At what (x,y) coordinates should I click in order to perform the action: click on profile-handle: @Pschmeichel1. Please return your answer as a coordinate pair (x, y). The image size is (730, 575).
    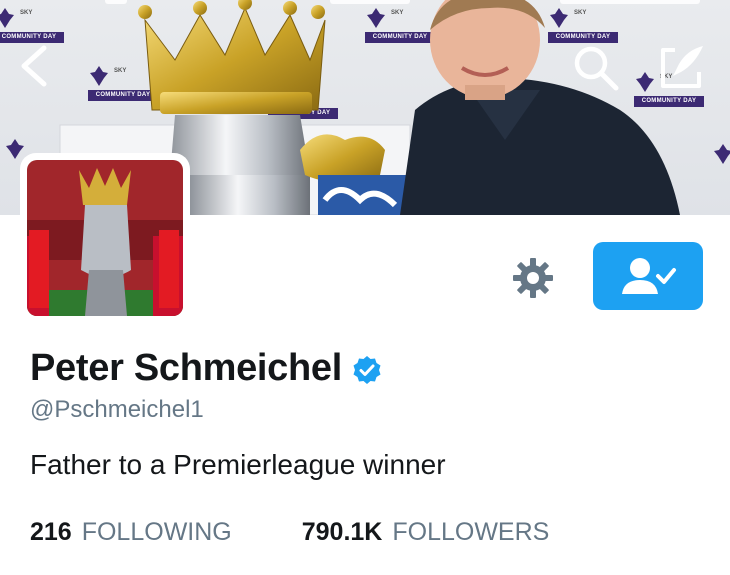
    Looking at the image, I should click on (117, 409).